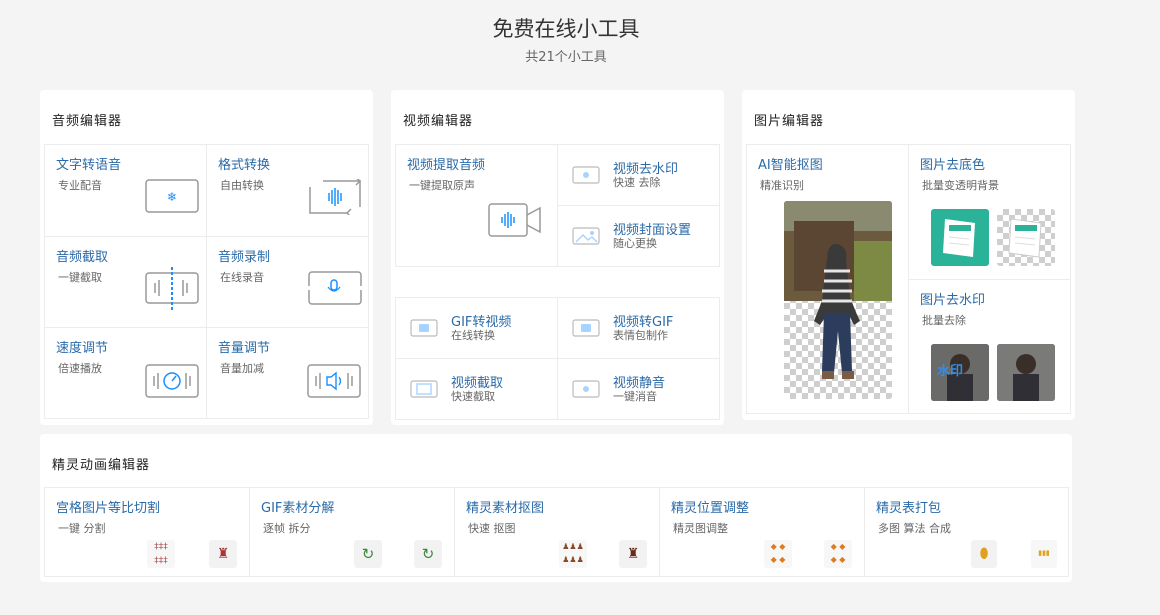 The image size is (1160, 615). Describe the element at coordinates (638, 236) in the screenshot. I see `tool-video-cover: 视频封面设置 随心更换` at that location.